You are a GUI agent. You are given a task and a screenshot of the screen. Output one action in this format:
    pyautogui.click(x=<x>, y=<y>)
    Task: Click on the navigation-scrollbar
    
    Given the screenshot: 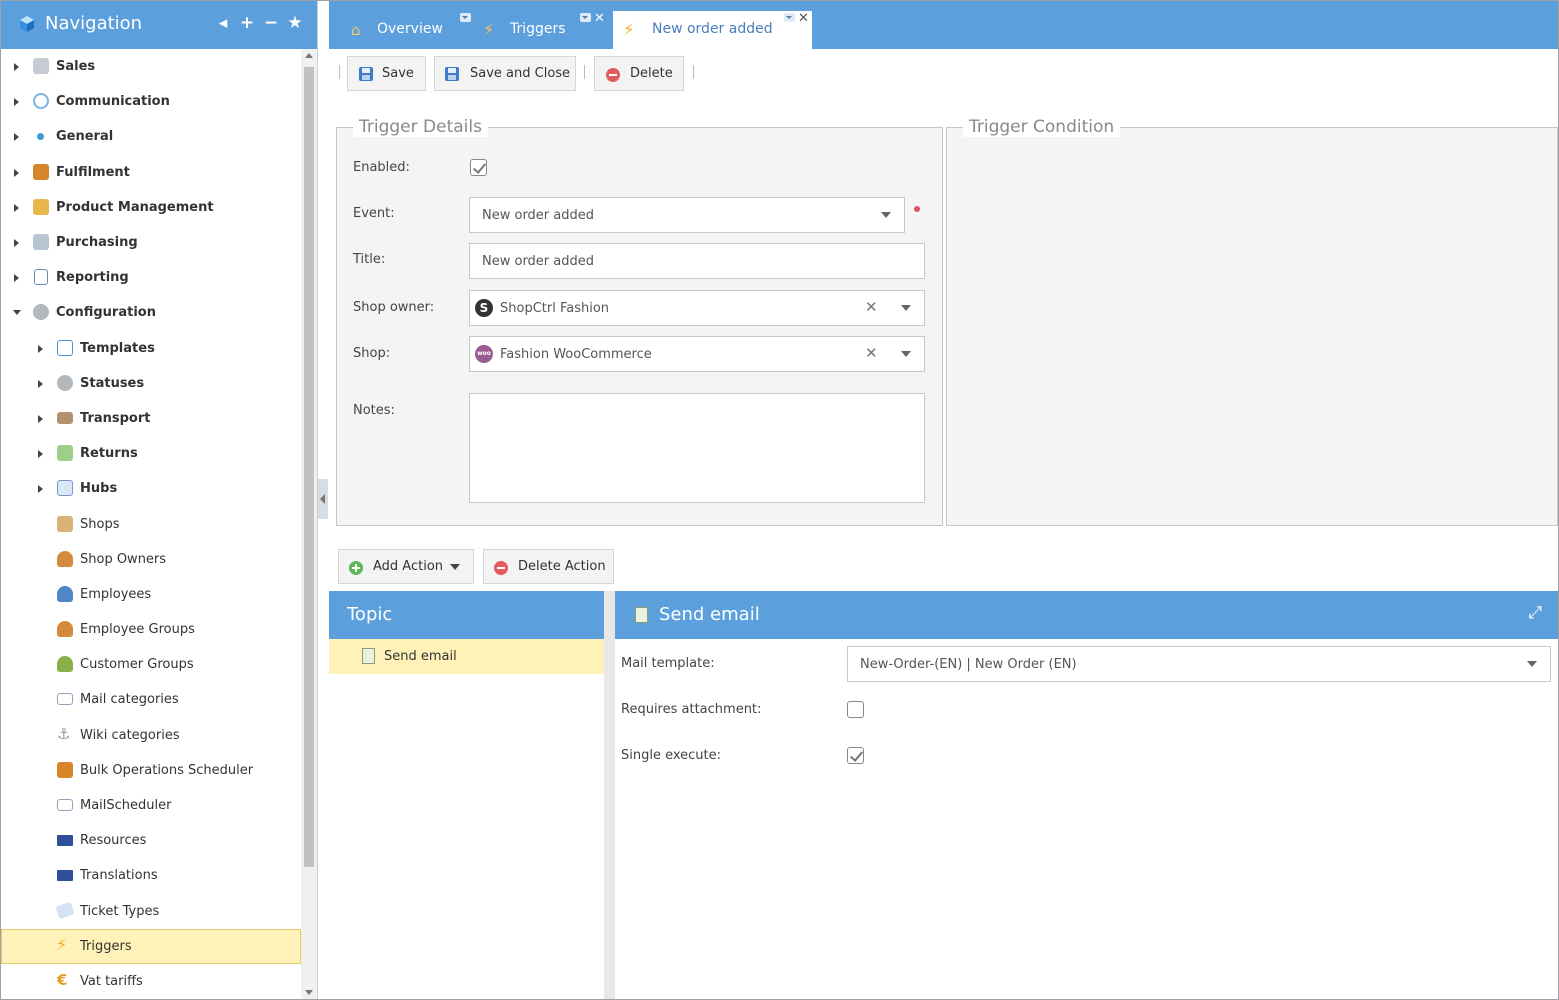 What is the action you would take?
    pyautogui.click(x=309, y=524)
    